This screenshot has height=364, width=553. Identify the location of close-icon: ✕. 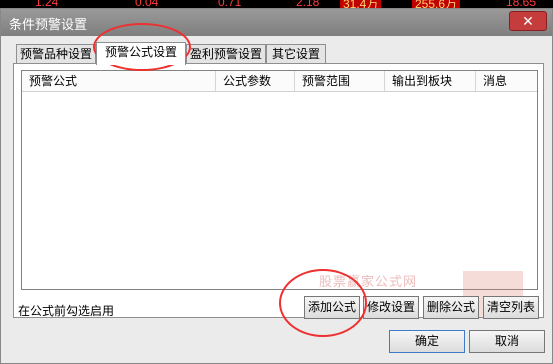
(528, 21).